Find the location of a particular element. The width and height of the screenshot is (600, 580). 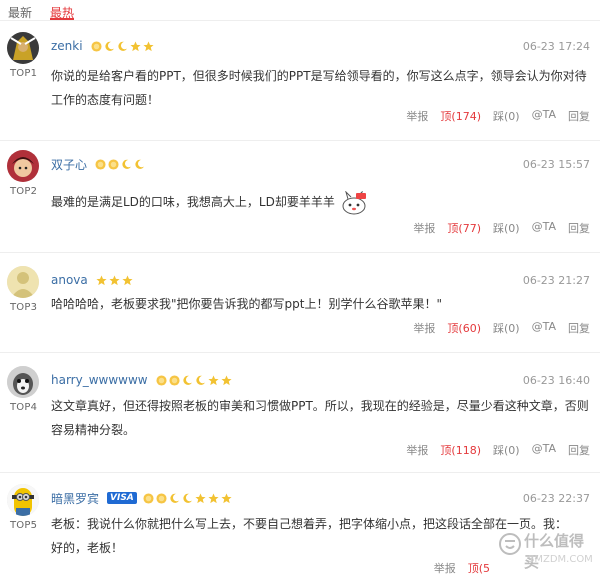

user-row: zenki is located at coordinates (103, 46).